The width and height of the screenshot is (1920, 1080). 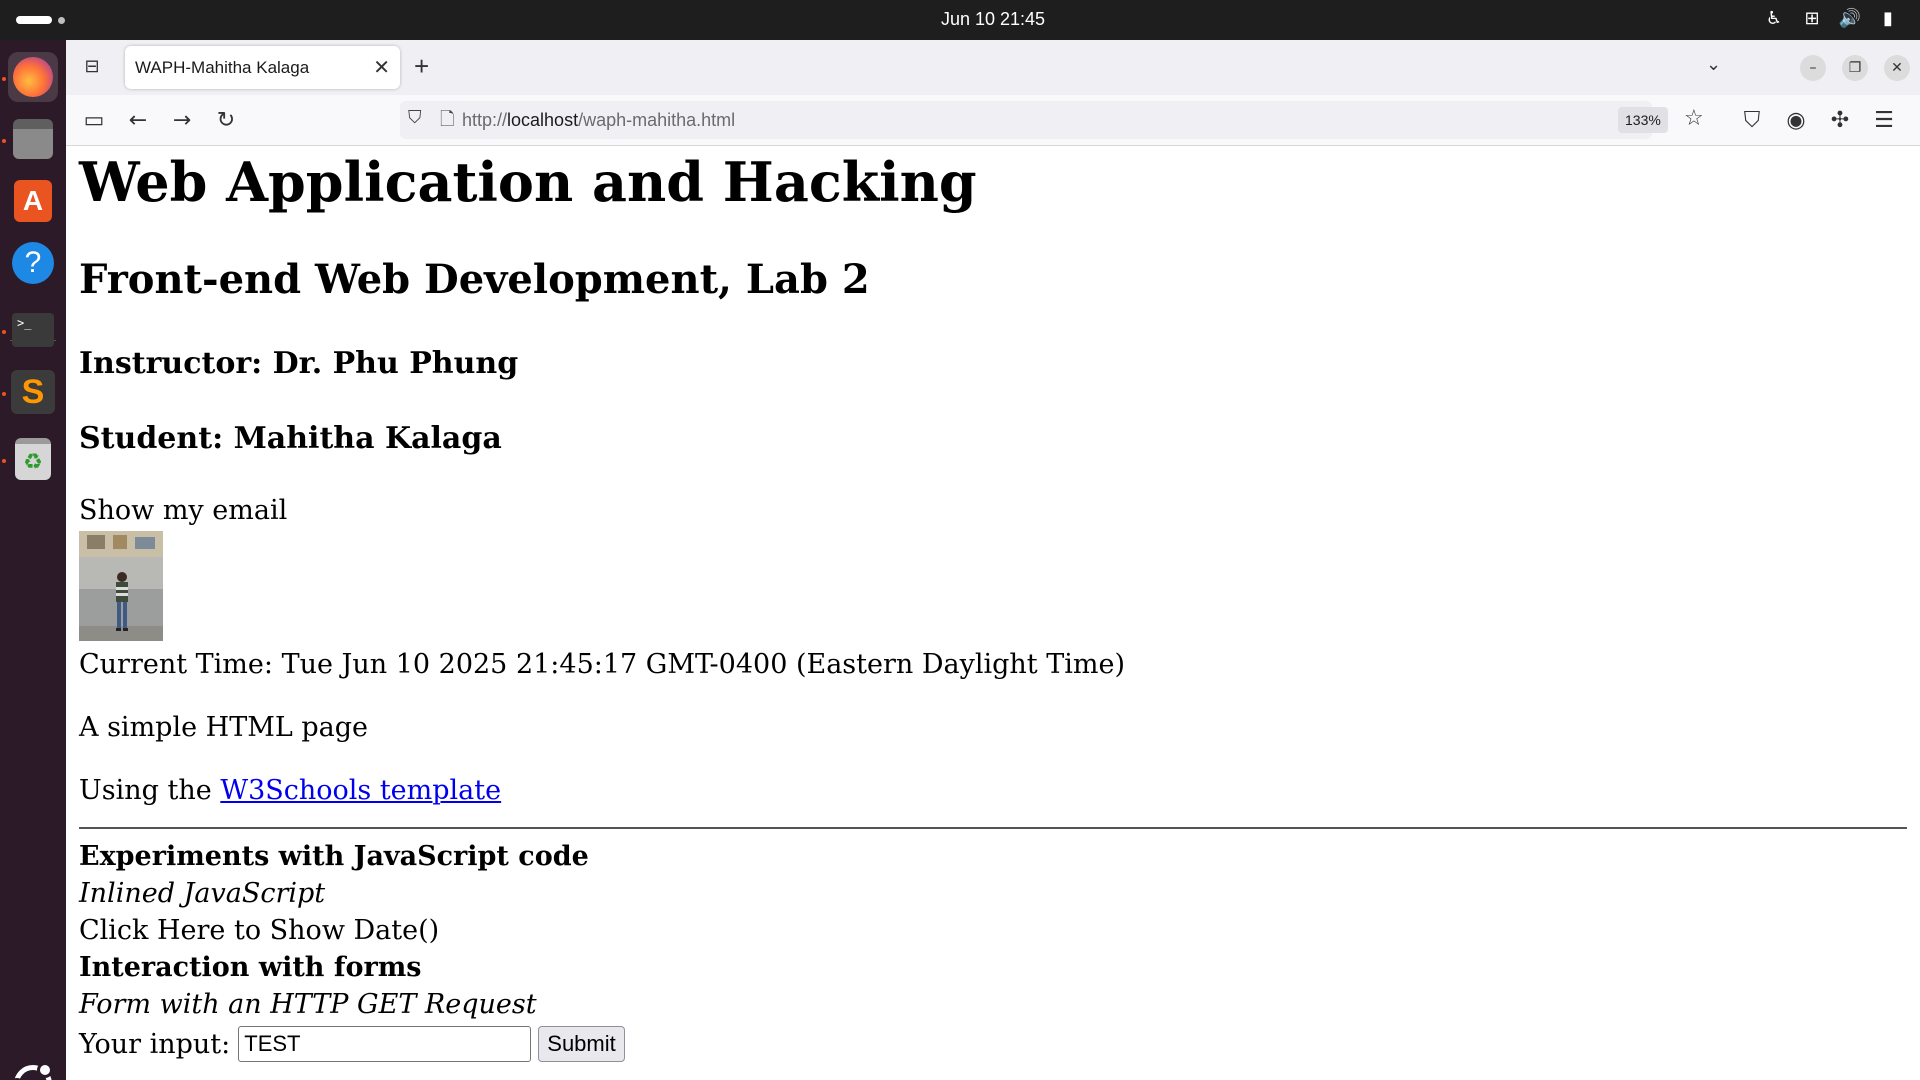 I want to click on app-center-launcher: A, so click(x=33, y=201).